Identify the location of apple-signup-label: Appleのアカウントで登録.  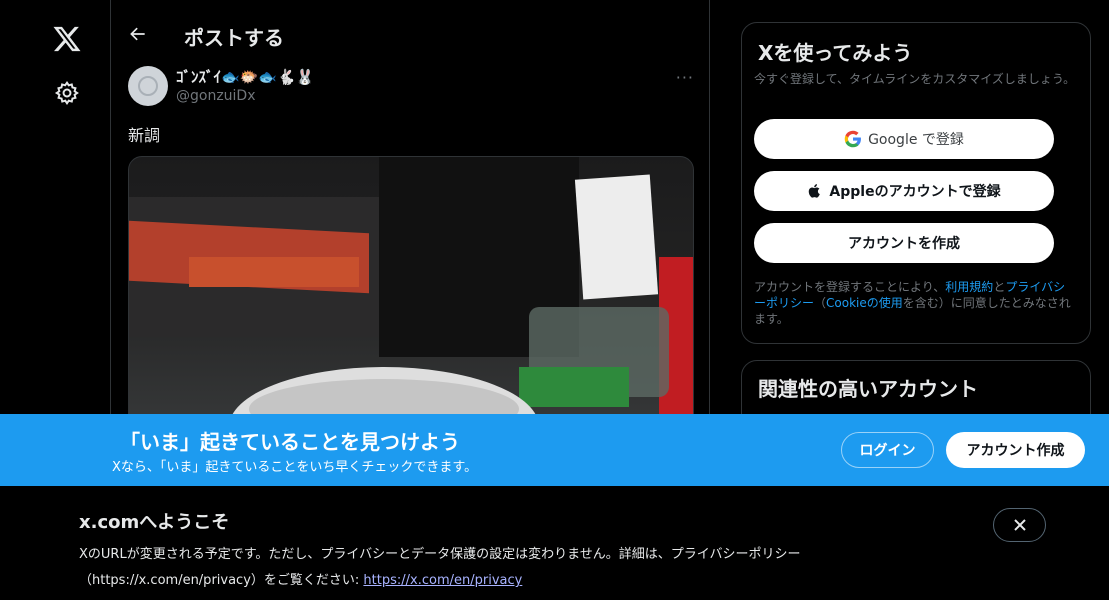
(915, 192).